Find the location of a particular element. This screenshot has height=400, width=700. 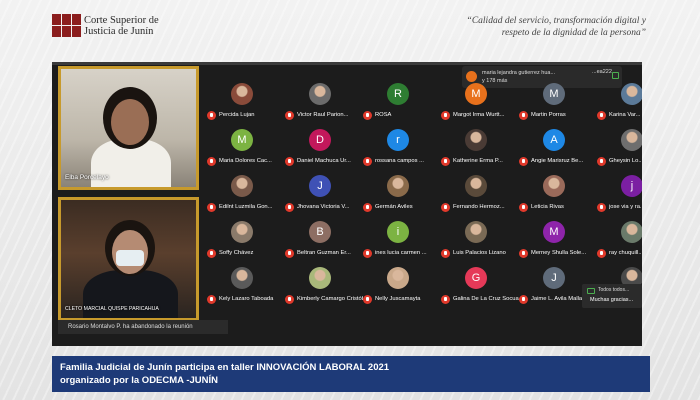

participant-tile: Nelly Juscamayta is located at coordinates (402, 286).